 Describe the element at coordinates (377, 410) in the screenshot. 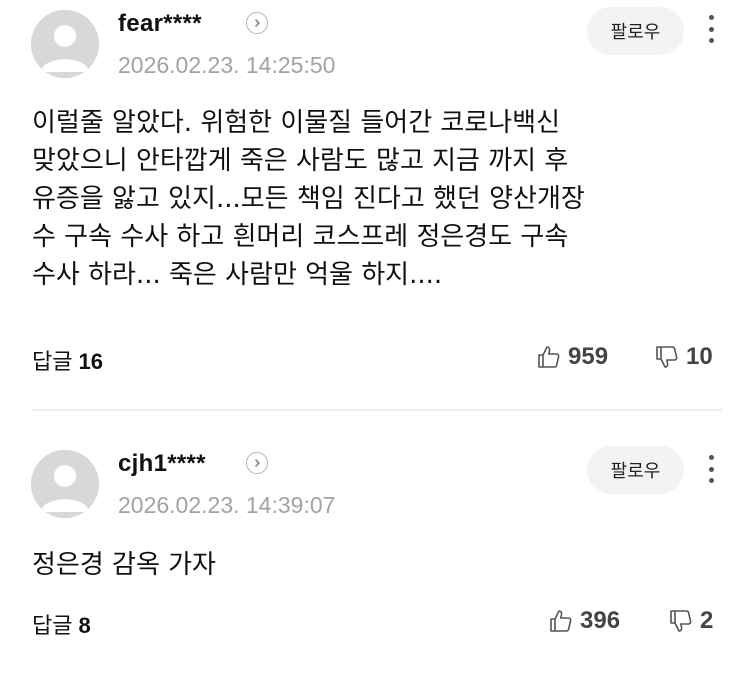

I see `divider` at that location.